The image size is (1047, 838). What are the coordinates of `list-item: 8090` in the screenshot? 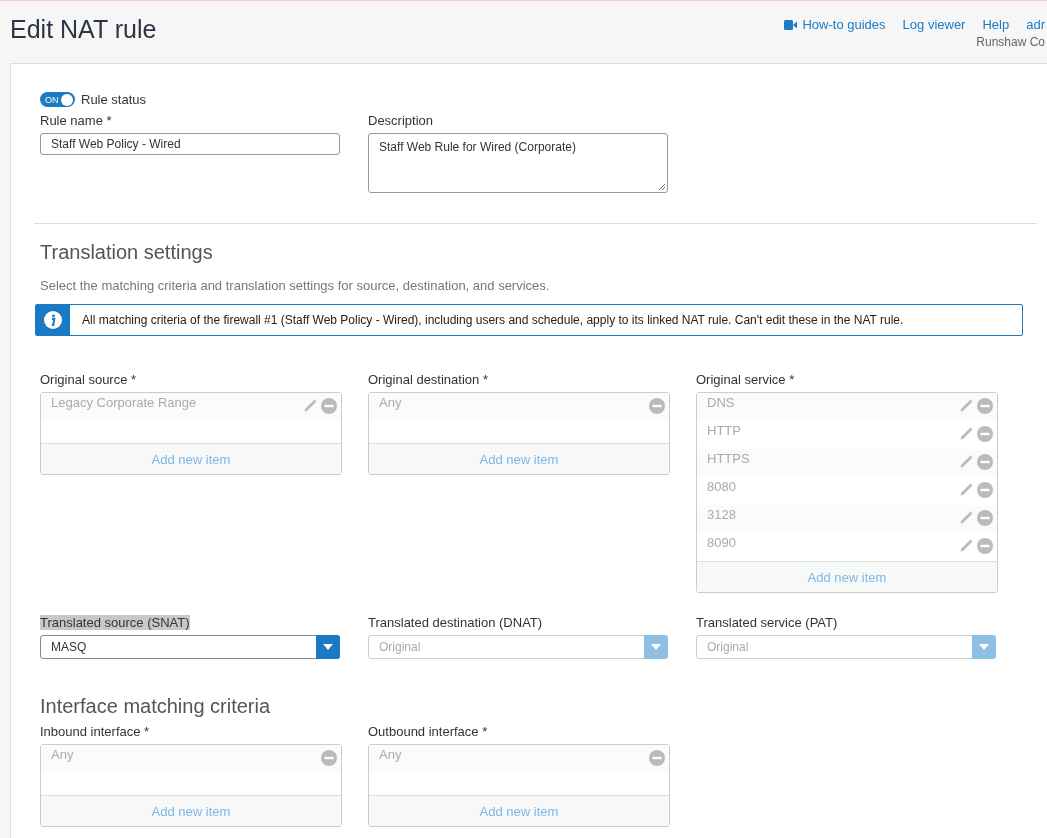 It's located at (721, 543).